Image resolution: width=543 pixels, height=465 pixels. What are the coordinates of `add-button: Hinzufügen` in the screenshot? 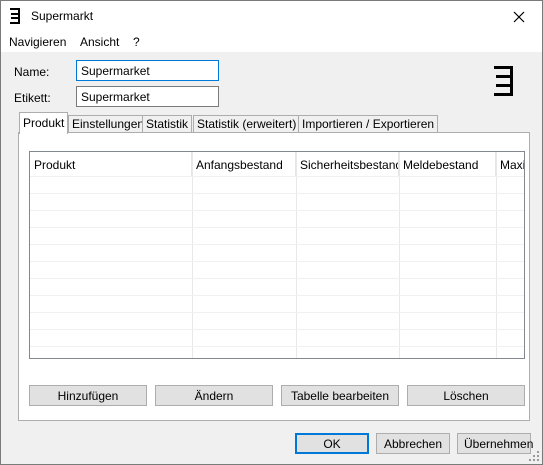 It's located at (88, 395).